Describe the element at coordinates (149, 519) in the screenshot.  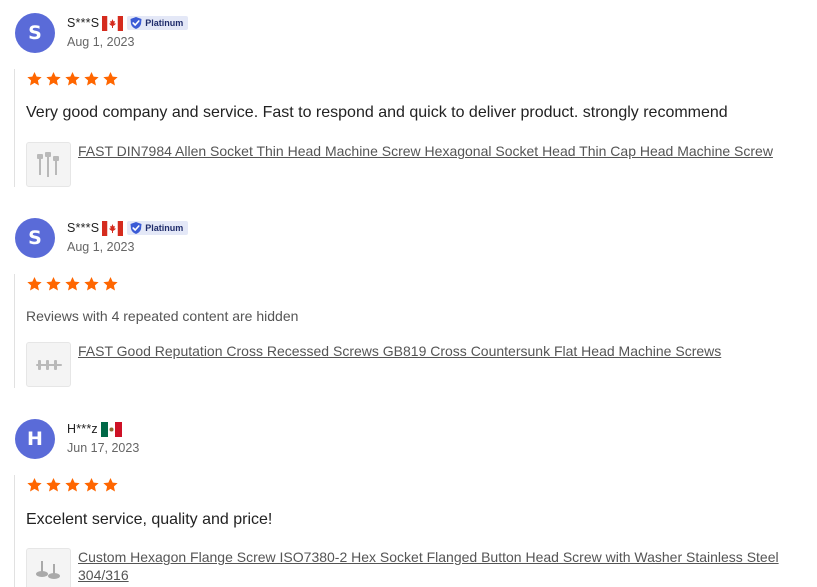
I see `review-text: Excelent service, quality and price!` at that location.